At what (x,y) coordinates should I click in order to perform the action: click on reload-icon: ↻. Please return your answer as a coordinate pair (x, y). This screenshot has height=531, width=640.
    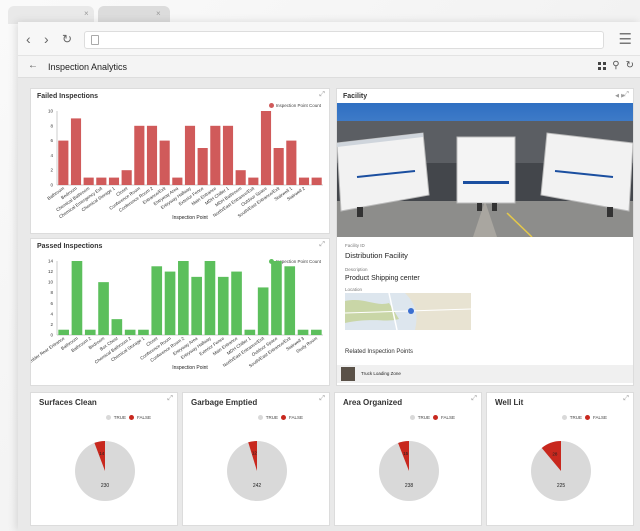
    Looking at the image, I should click on (67, 39).